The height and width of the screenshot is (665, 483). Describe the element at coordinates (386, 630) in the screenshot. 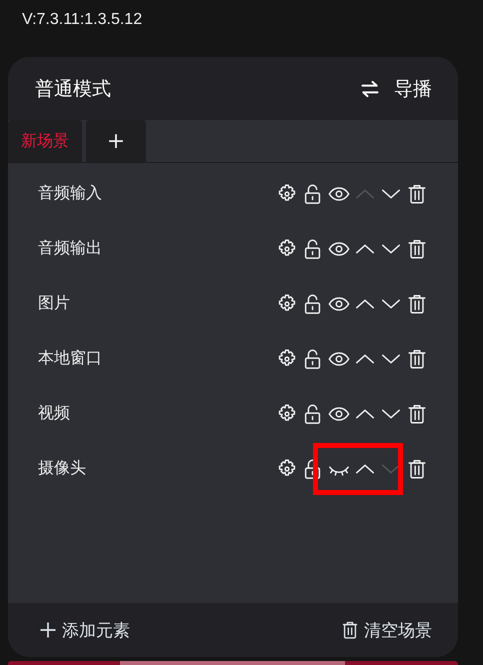

I see `clear-scene-button: 清空场景` at that location.